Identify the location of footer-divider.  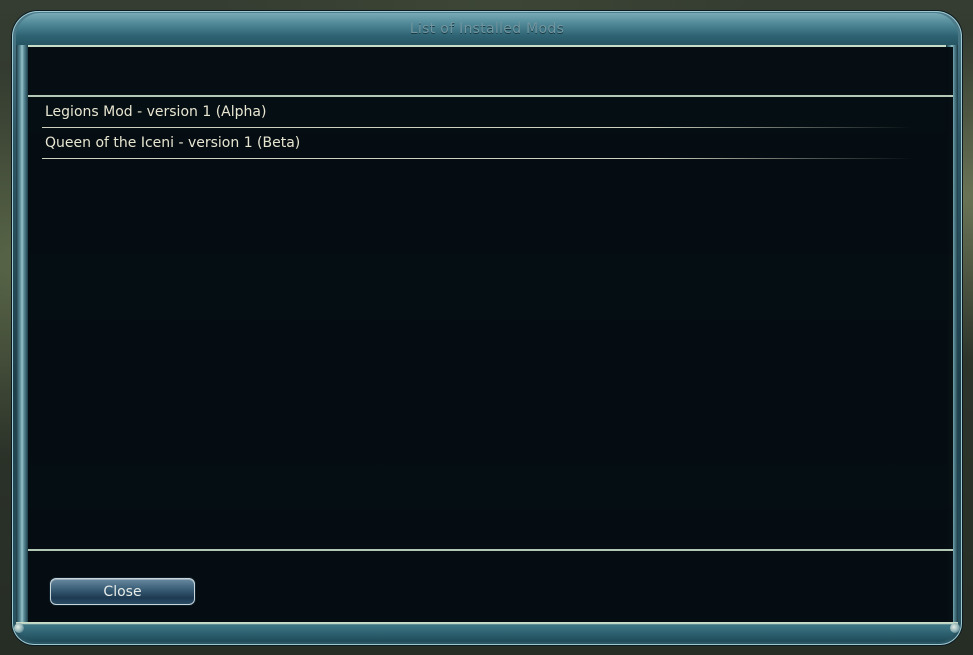
(490, 550).